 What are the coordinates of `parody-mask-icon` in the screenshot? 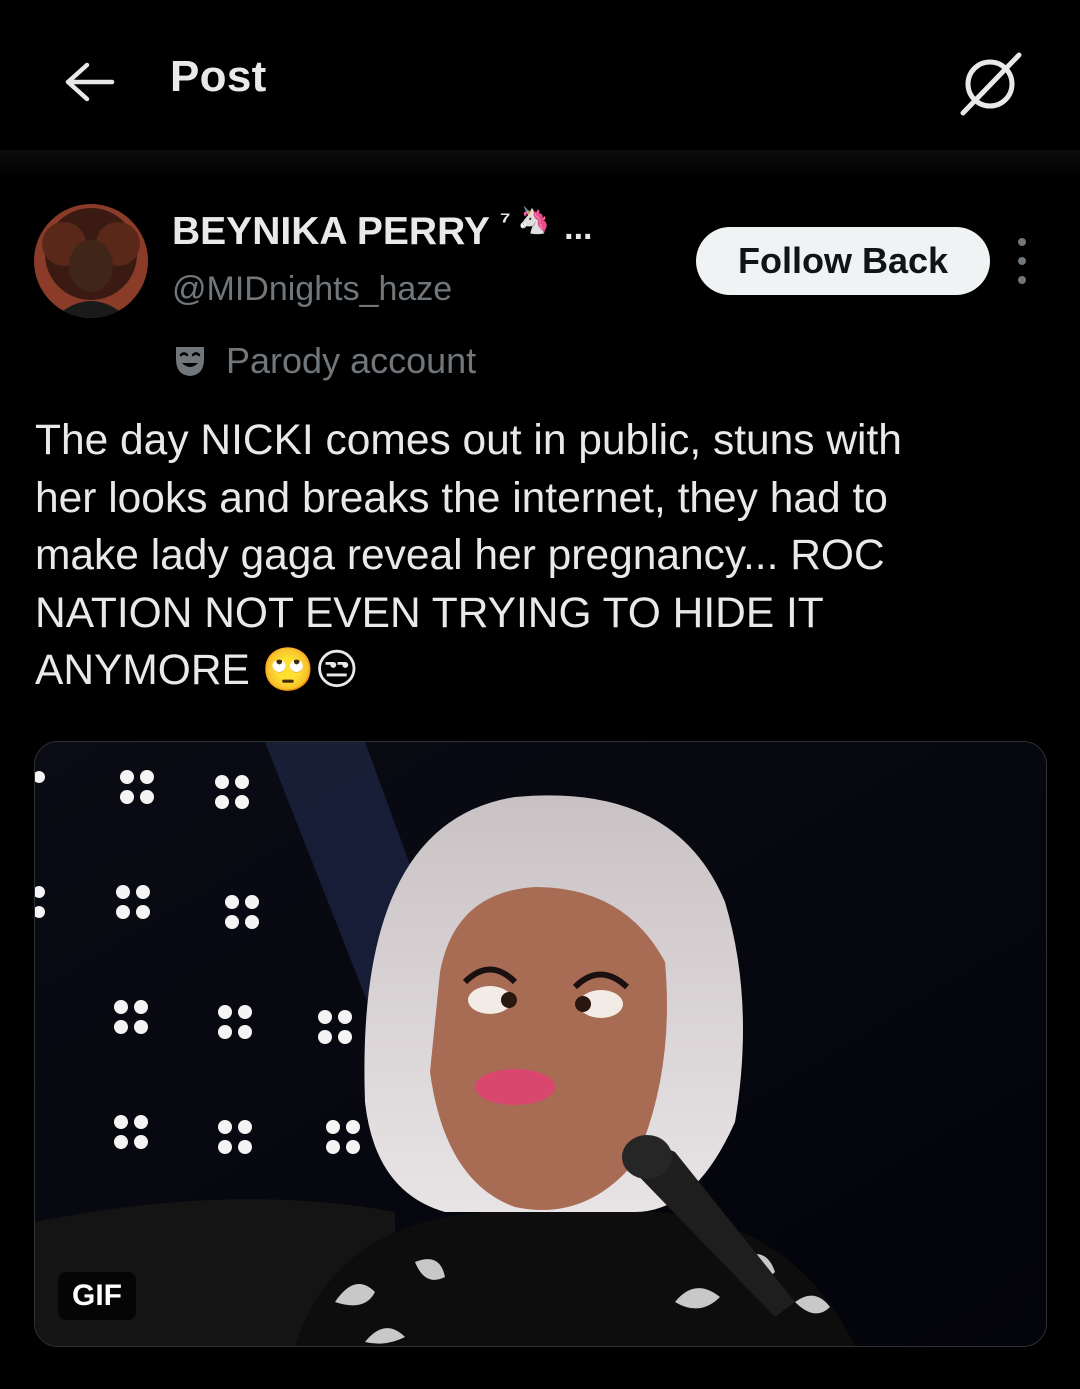 It's located at (191, 361).